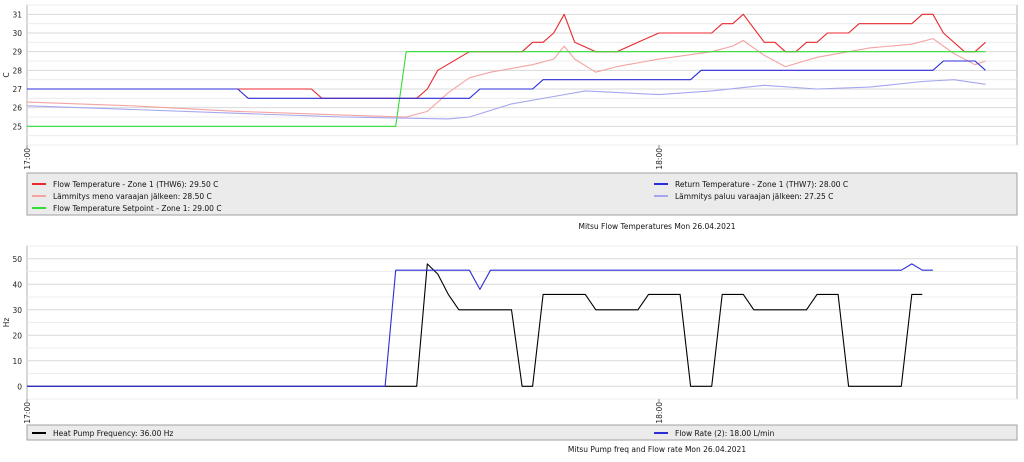 The image size is (1024, 462). I want to click on y-tick-labels: 25 26 27 28 29 30 31, so click(17, 70).